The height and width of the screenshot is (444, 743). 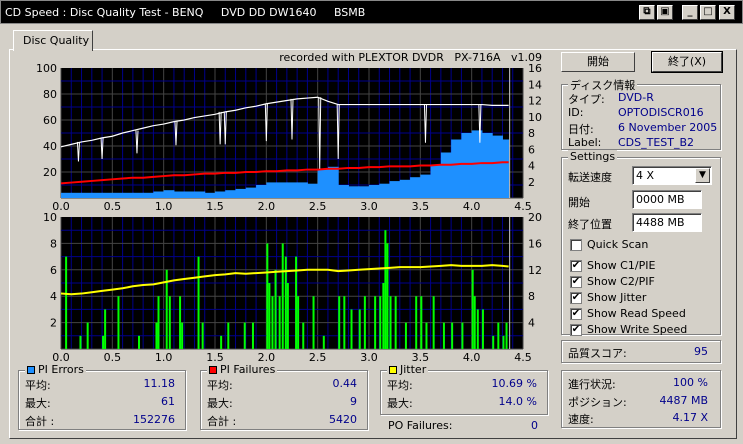 I want to click on tab-disc-quality: Disc Quality, so click(x=53, y=40).